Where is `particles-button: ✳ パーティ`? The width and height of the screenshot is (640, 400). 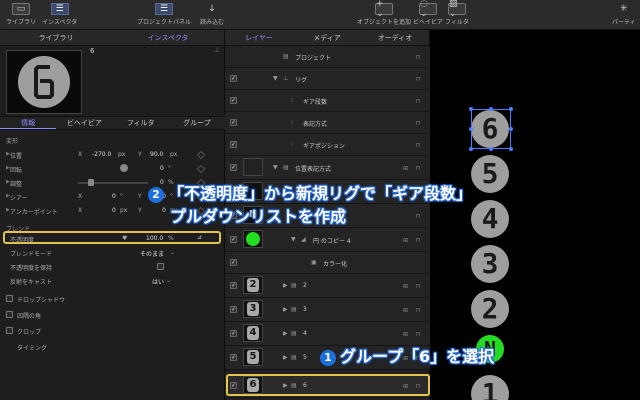
particles-button: ✳ パーティ is located at coordinates (624, 14).